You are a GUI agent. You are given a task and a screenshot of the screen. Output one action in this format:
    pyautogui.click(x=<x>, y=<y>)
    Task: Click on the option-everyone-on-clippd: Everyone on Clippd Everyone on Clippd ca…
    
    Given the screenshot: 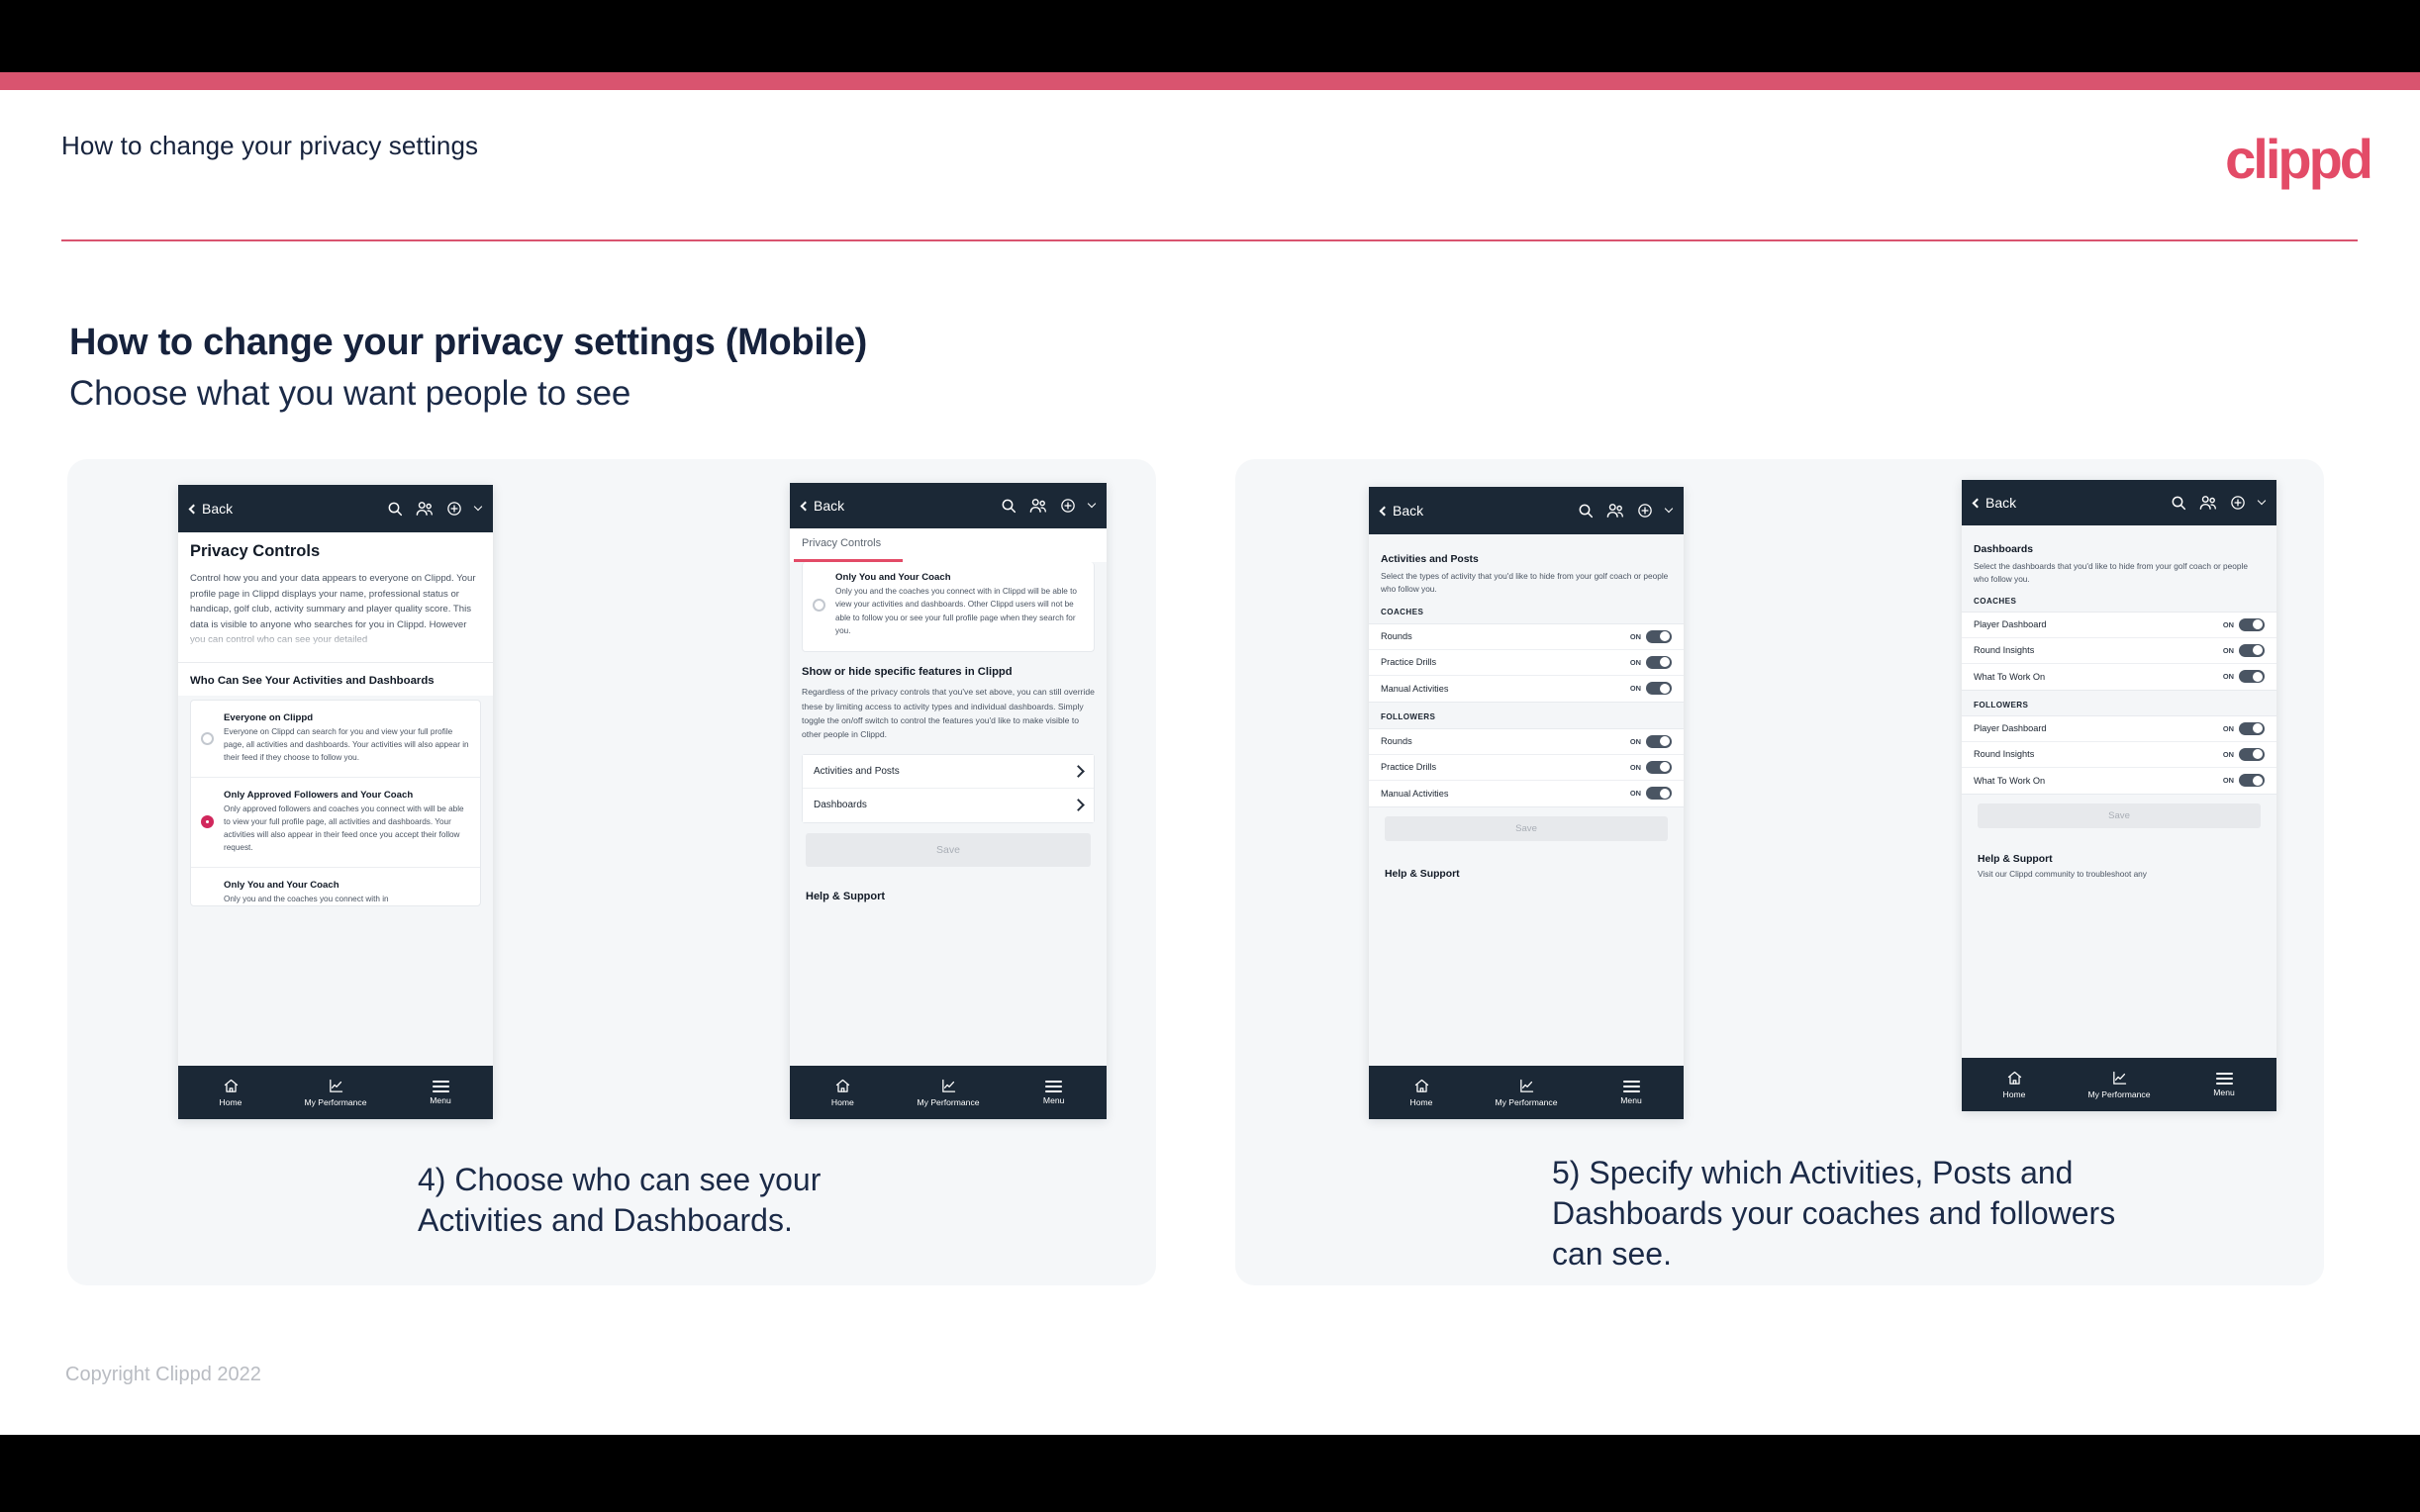 What is the action you would take?
    pyautogui.click(x=335, y=739)
    